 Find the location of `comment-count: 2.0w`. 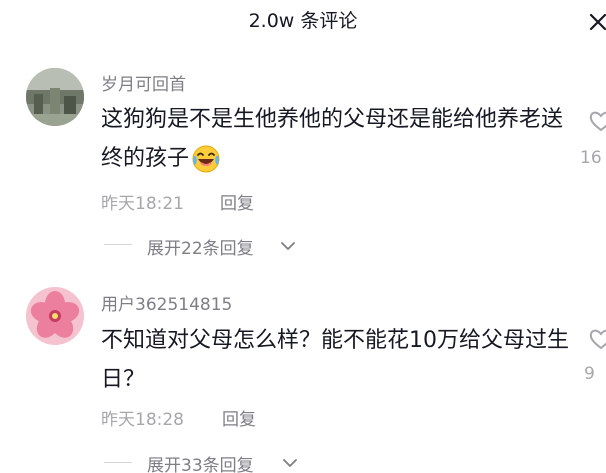

comment-count: 2.0w is located at coordinates (271, 21).